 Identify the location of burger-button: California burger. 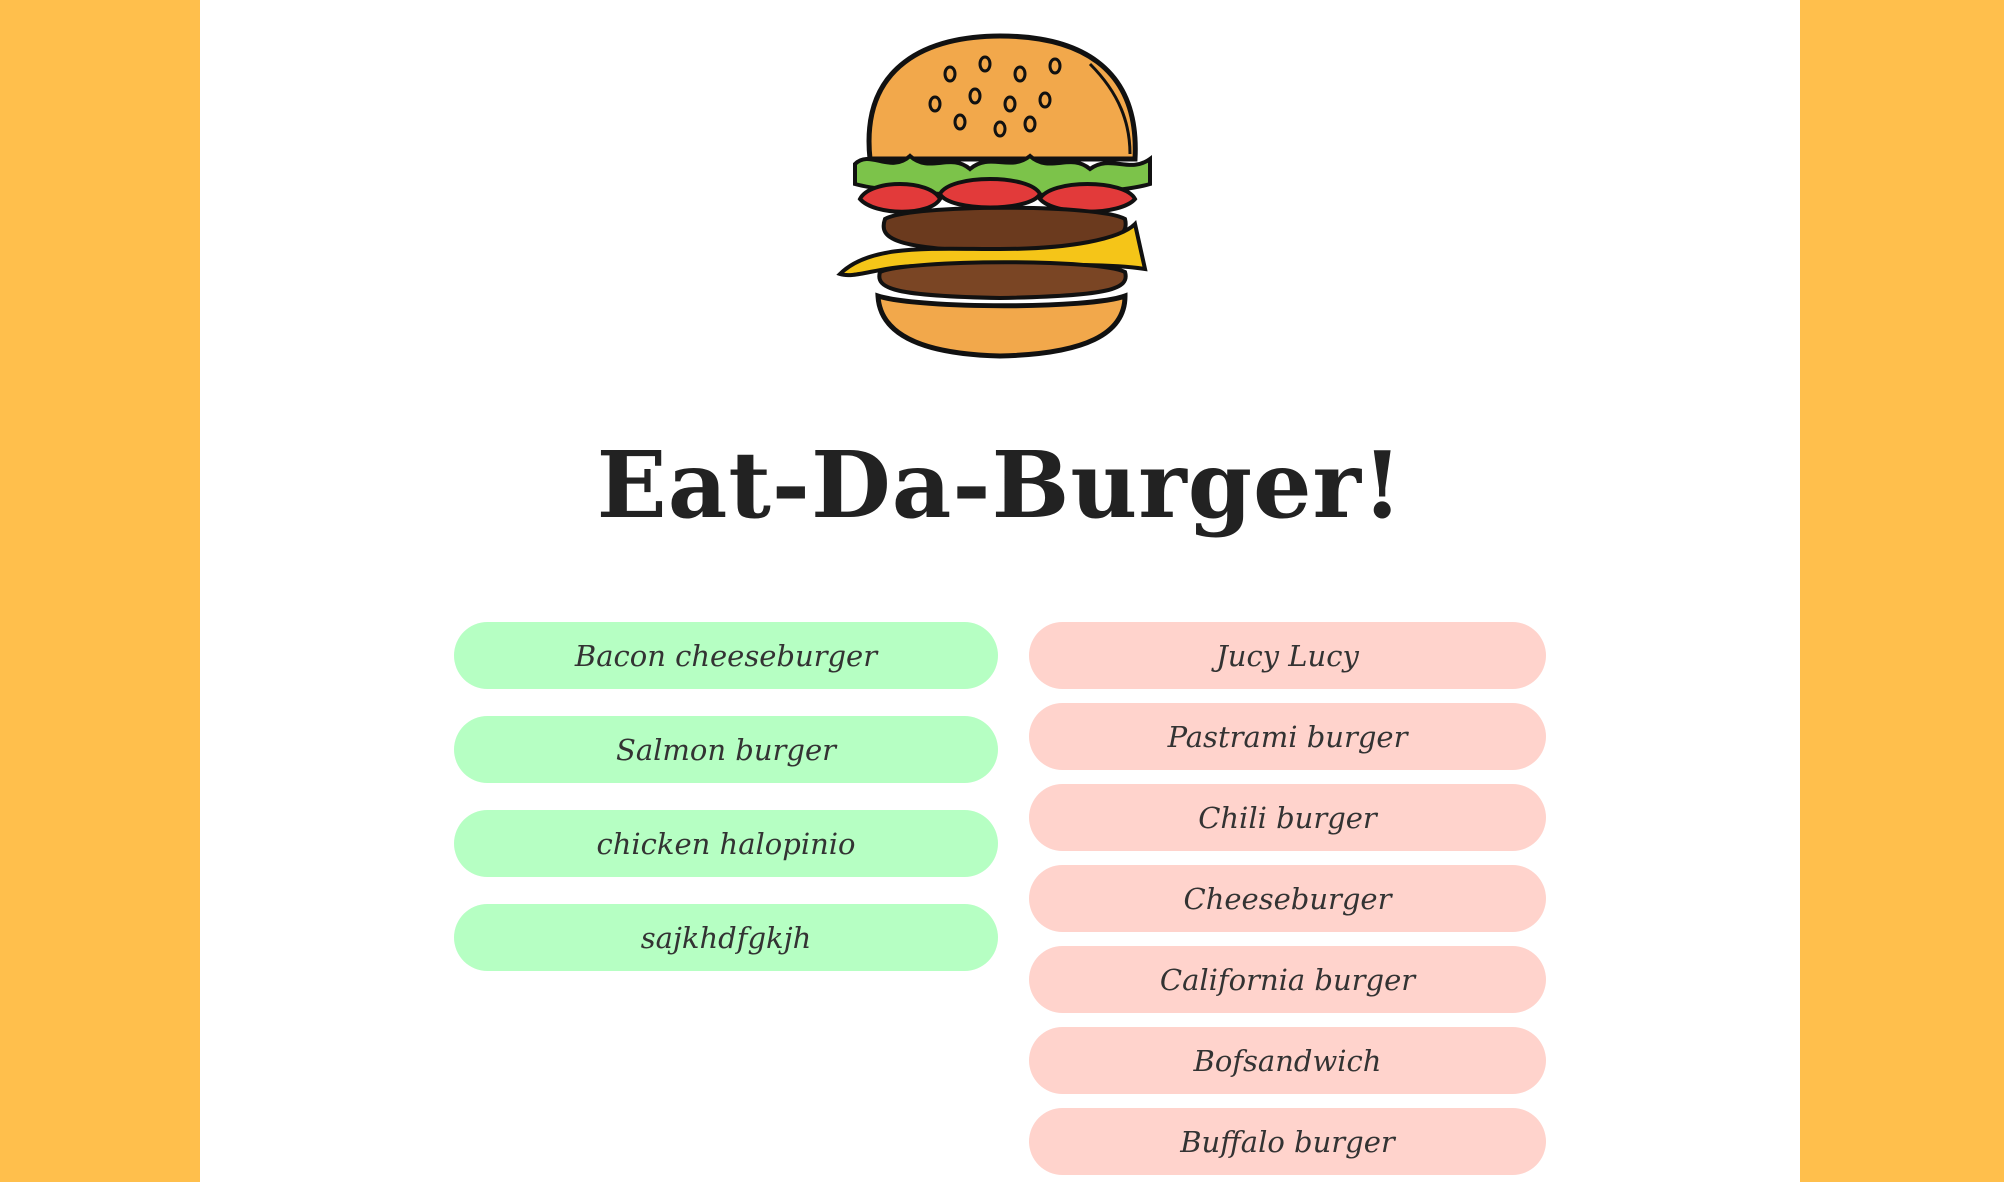
(1287, 979).